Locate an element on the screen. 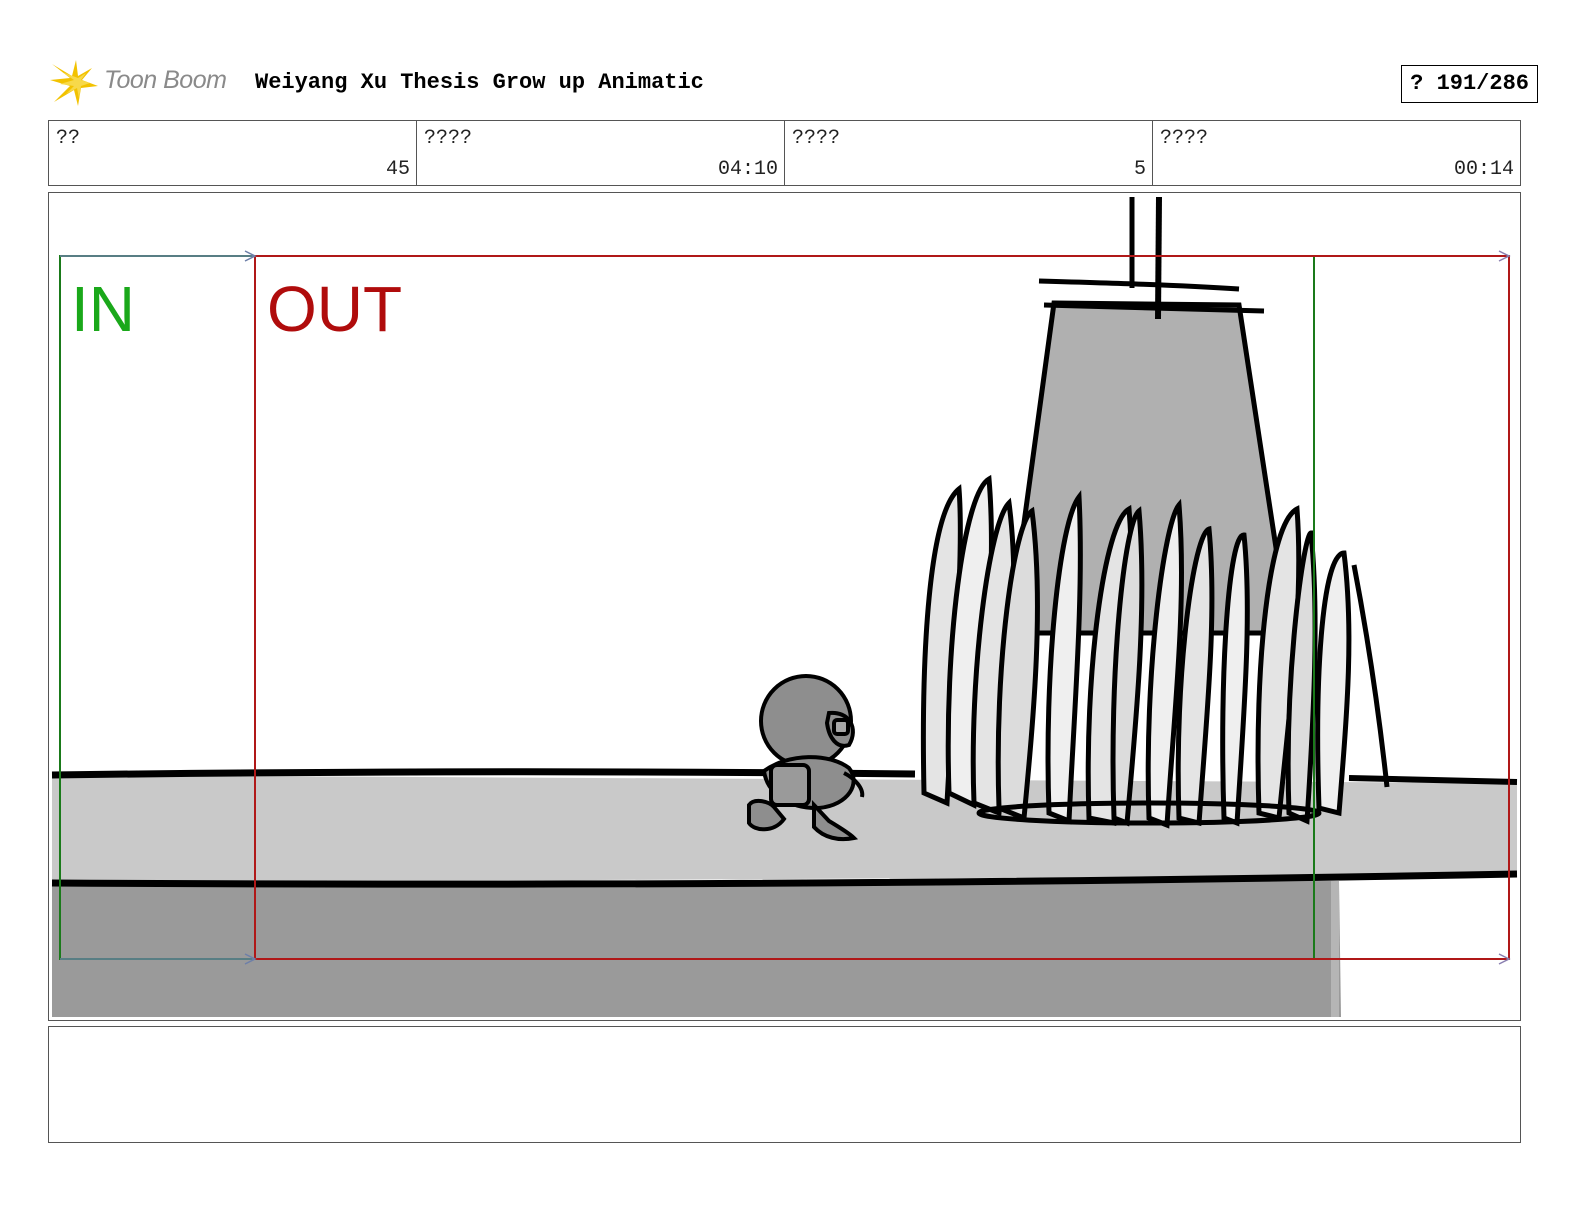 The height and width of the screenshot is (1225, 1582). info-value: 5 is located at coordinates (1139, 169).